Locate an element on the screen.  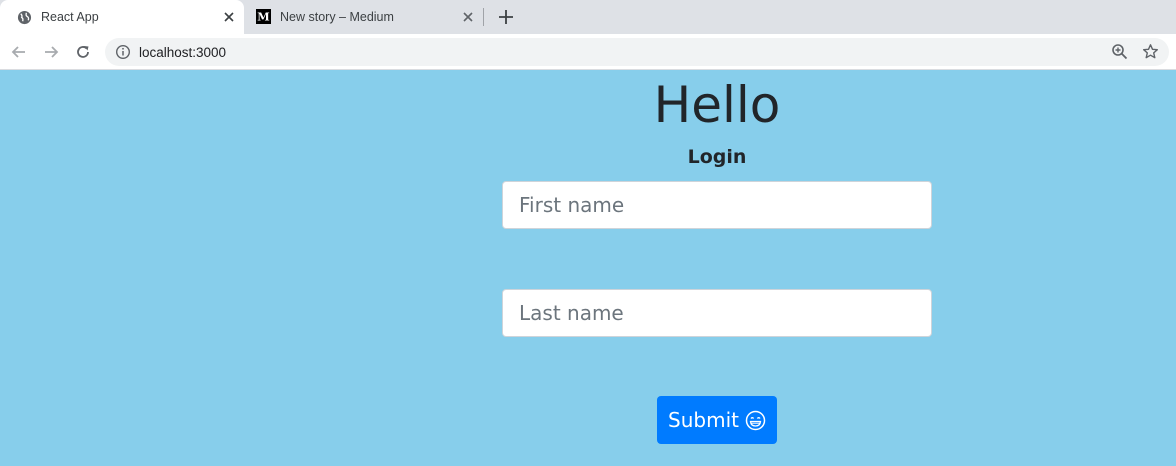
tab-title: React App is located at coordinates (70, 17).